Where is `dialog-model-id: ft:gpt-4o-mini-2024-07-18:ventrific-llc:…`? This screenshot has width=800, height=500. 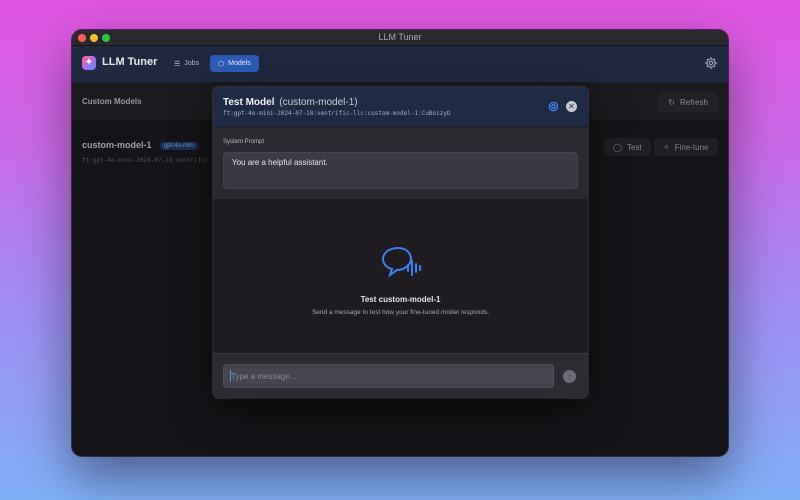
dialog-model-id: ft:gpt-4o-mini-2024-07-18:ventrific-llc:… is located at coordinates (337, 113).